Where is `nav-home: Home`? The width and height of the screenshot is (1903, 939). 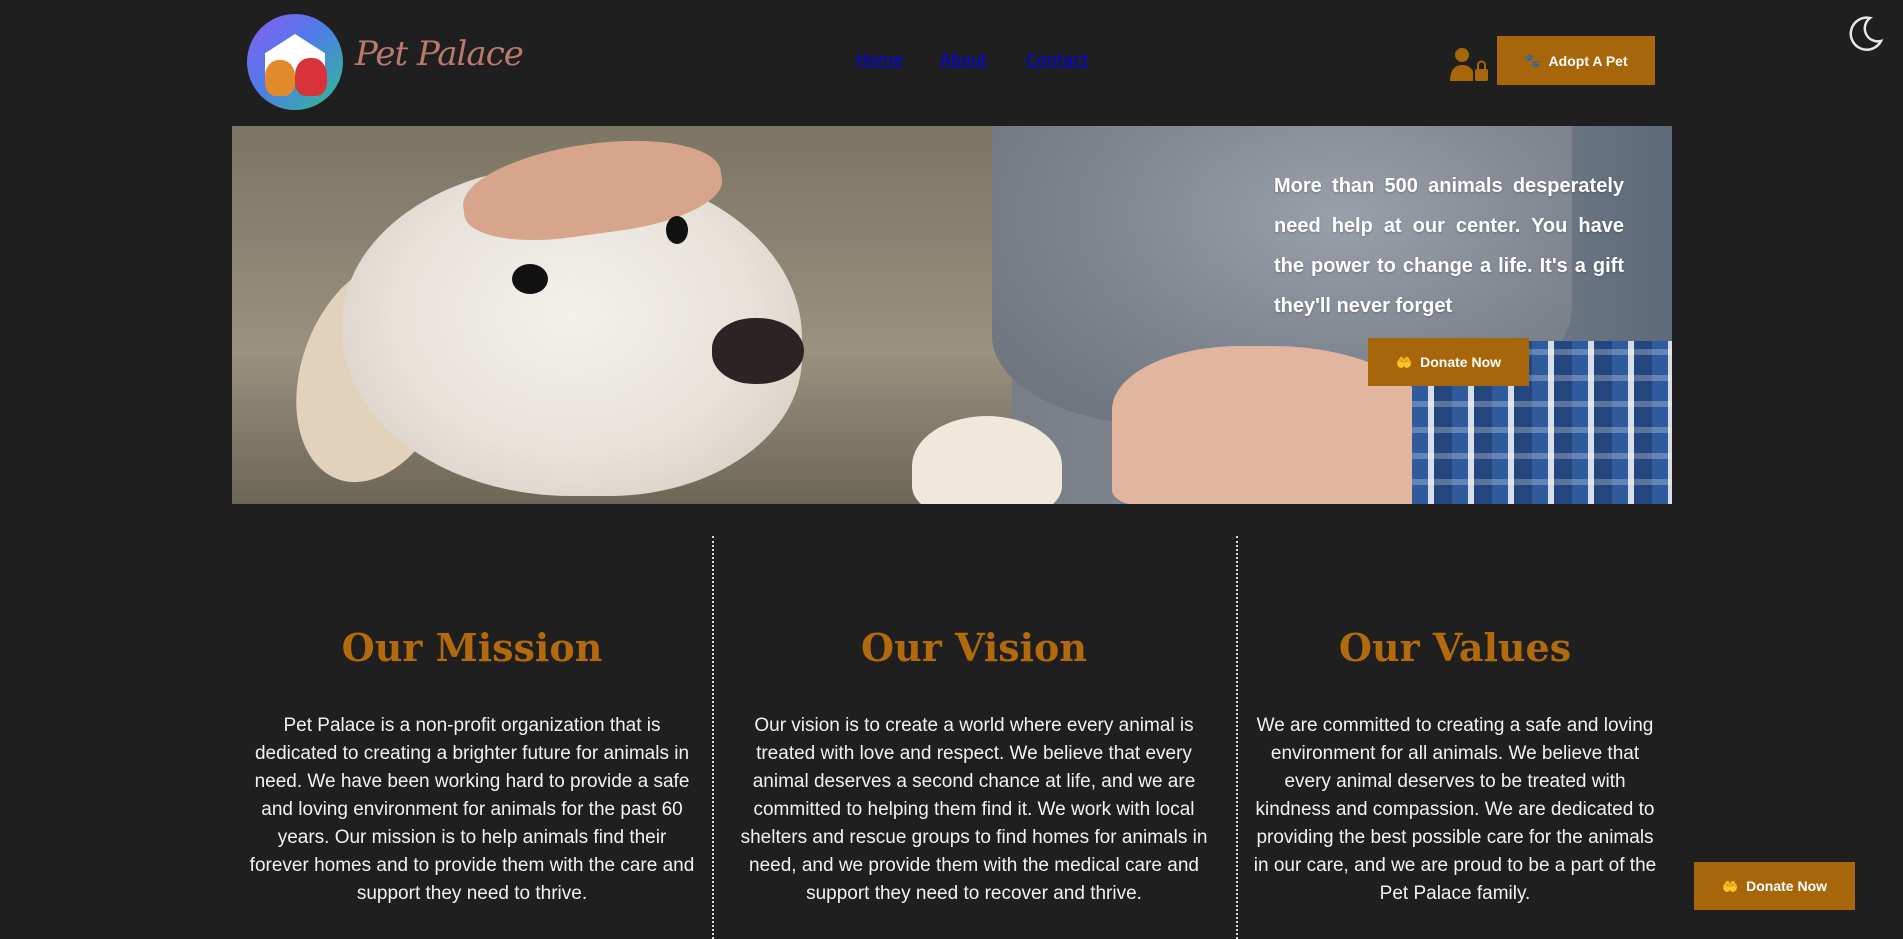 nav-home: Home is located at coordinates (879, 59).